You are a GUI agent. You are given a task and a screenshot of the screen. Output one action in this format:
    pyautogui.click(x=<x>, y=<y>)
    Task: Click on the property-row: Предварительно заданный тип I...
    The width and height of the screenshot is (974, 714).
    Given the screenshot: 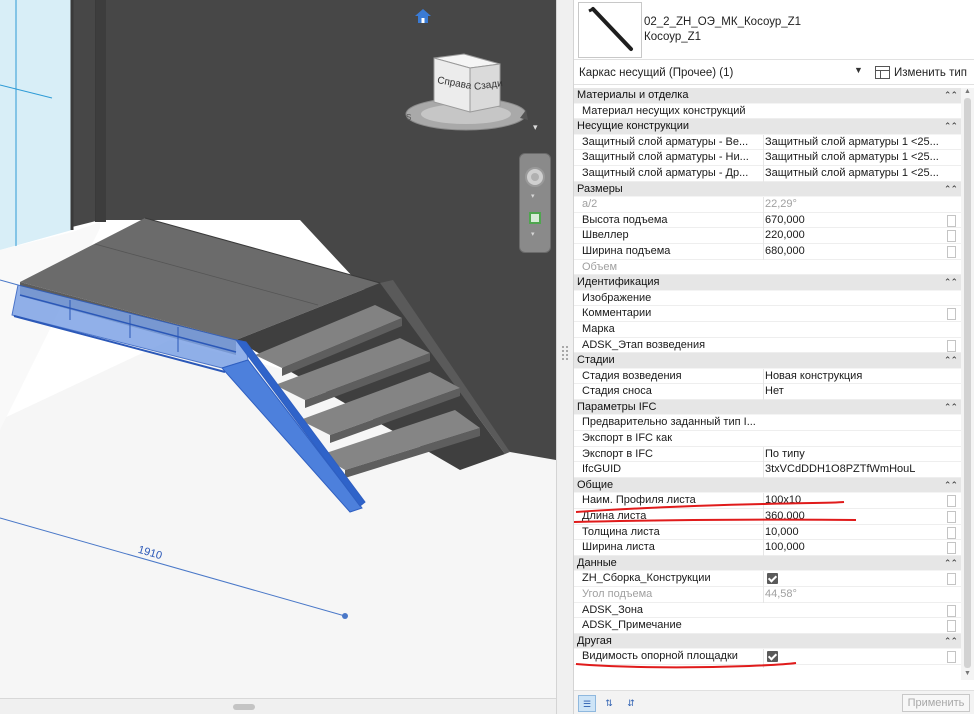 What is the action you would take?
    pyautogui.click(x=767, y=423)
    